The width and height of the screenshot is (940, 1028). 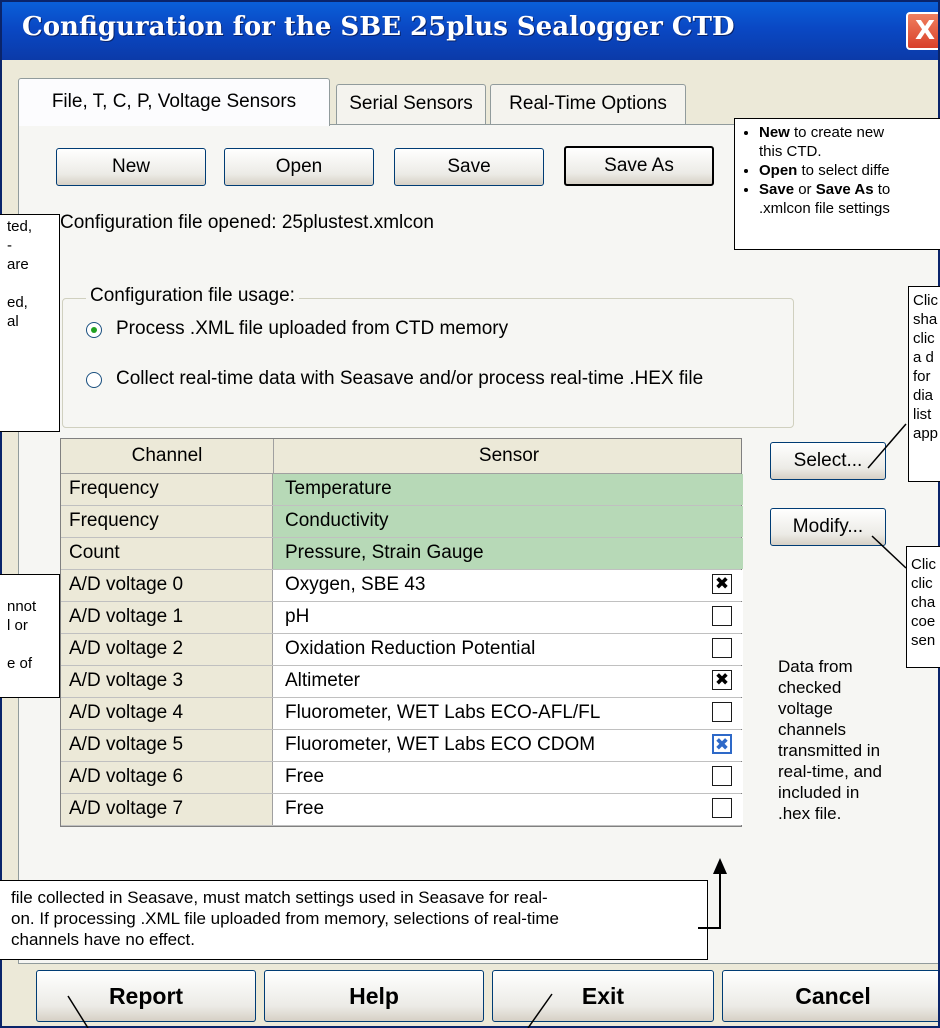 I want to click on help-button: Help, so click(x=374, y=996).